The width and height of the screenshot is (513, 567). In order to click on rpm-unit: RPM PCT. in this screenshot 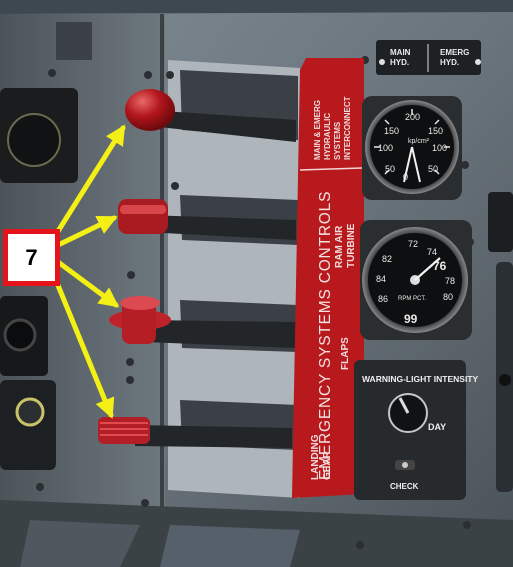, I will do `click(412, 299)`.